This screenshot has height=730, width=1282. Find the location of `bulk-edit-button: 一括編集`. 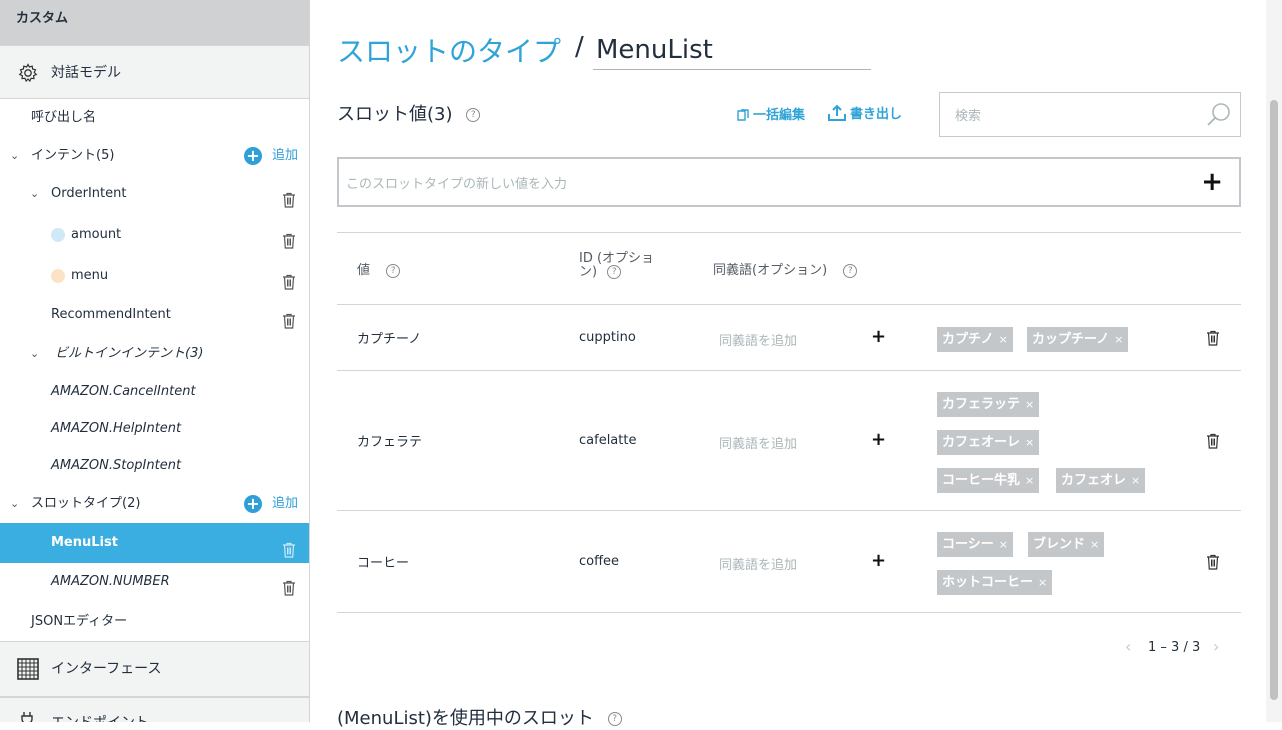

bulk-edit-button: 一括編集 is located at coordinates (771, 114).